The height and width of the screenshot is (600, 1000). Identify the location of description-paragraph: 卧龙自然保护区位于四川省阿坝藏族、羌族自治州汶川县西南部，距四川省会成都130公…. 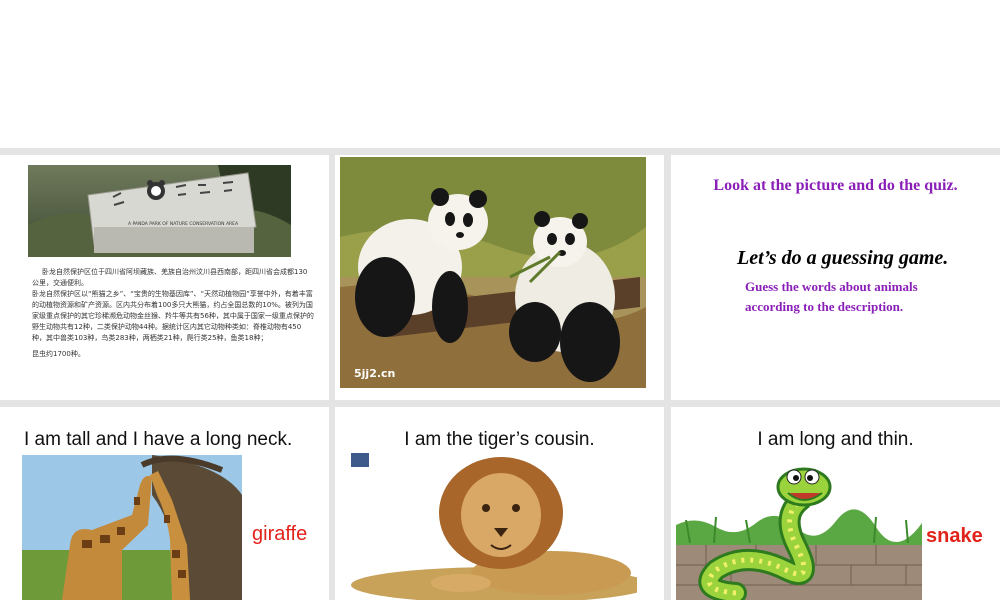
(170, 277).